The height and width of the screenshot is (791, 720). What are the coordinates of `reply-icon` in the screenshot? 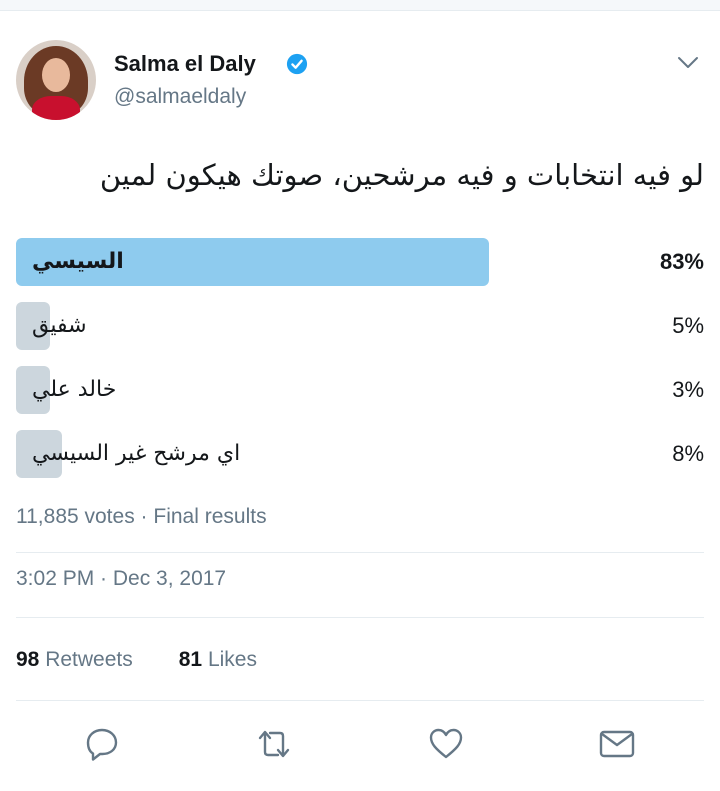 It's located at (102, 744).